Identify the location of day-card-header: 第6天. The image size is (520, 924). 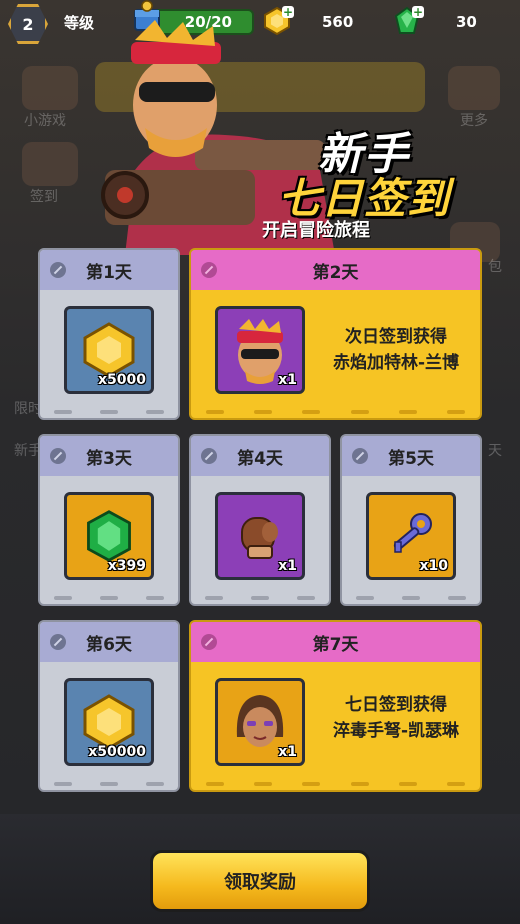
(109, 642).